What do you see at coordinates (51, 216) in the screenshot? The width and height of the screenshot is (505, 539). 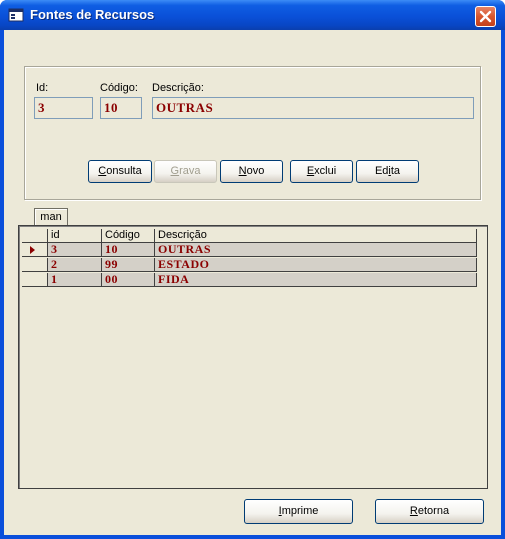 I see `man-tab: man` at bounding box center [51, 216].